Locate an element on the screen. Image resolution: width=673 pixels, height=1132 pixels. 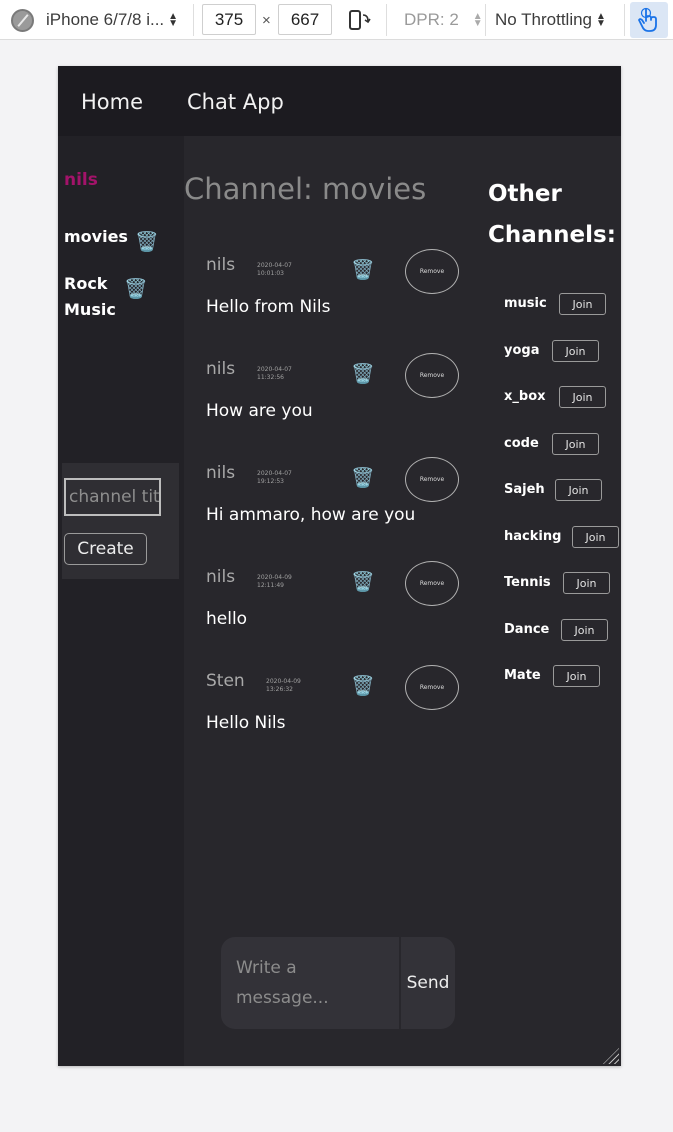
message-timestamp: 2020-04-09 12:11:49 is located at coordinates (274, 582).